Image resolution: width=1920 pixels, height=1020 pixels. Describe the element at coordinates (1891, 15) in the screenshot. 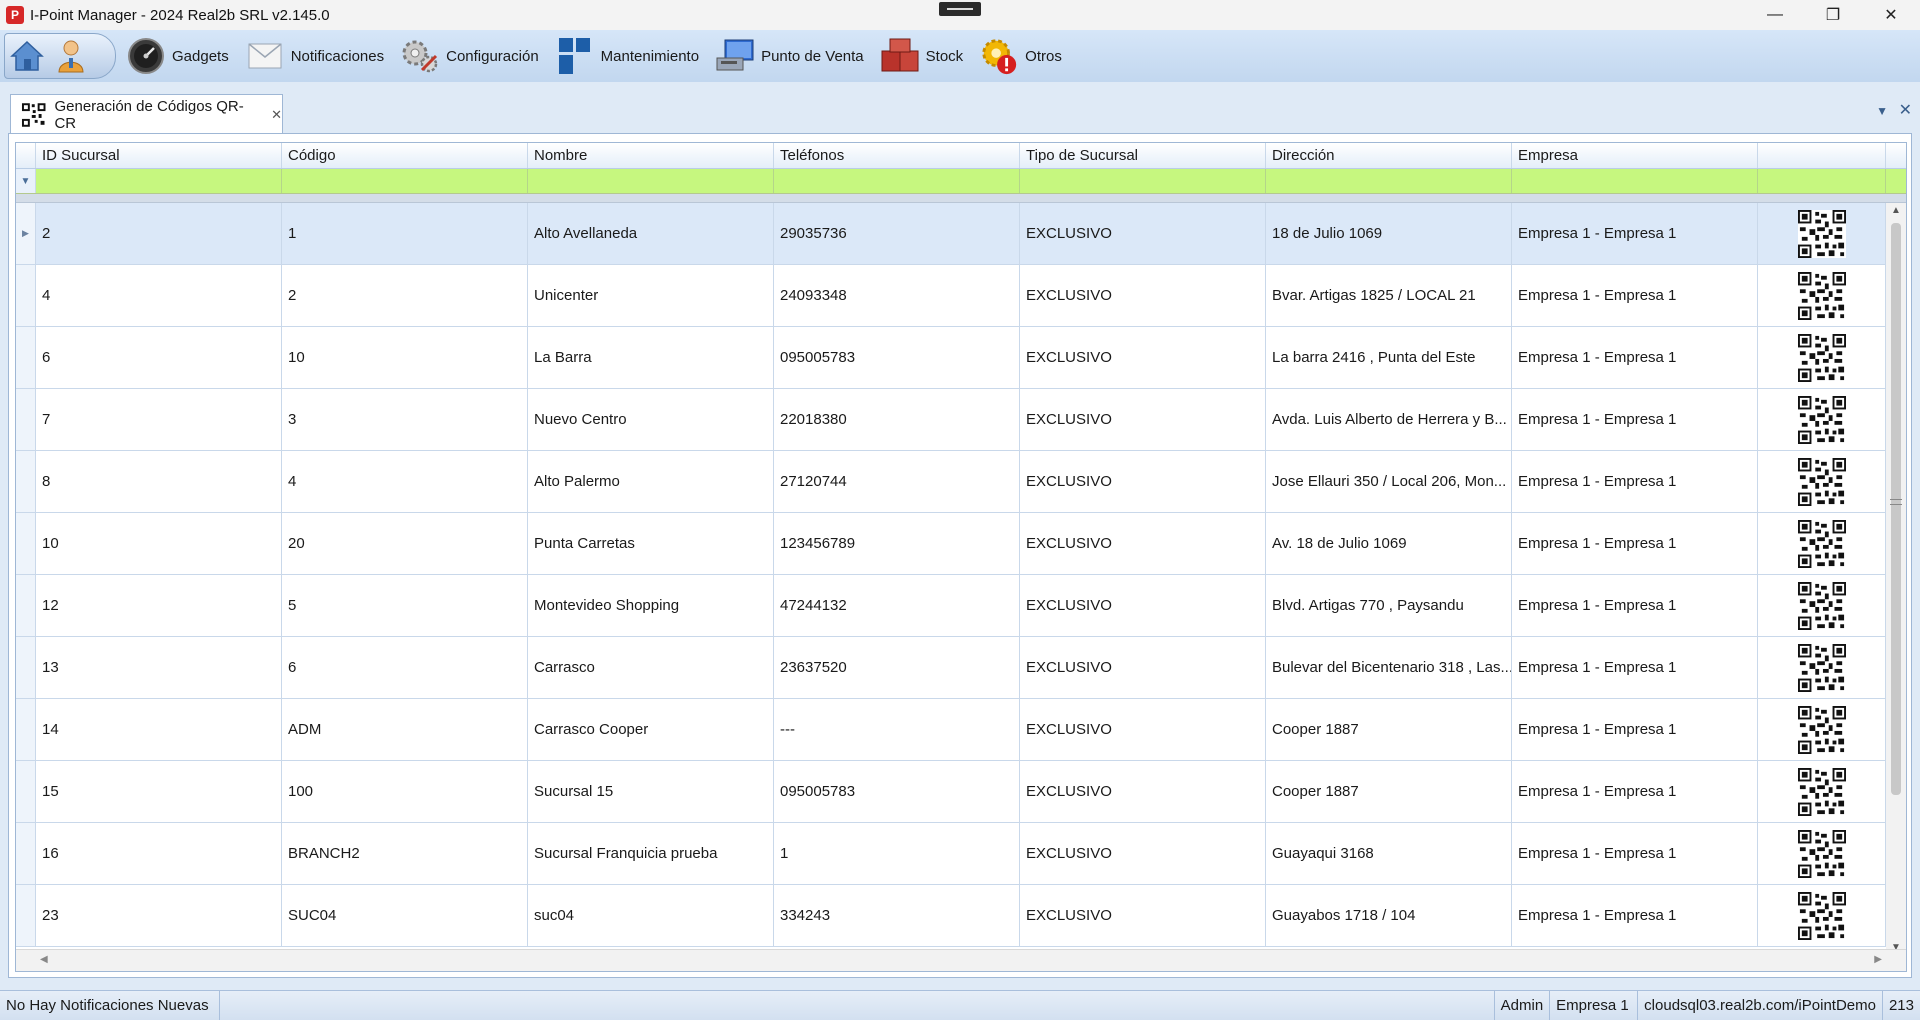

I see `close-window-button: ✕` at that location.